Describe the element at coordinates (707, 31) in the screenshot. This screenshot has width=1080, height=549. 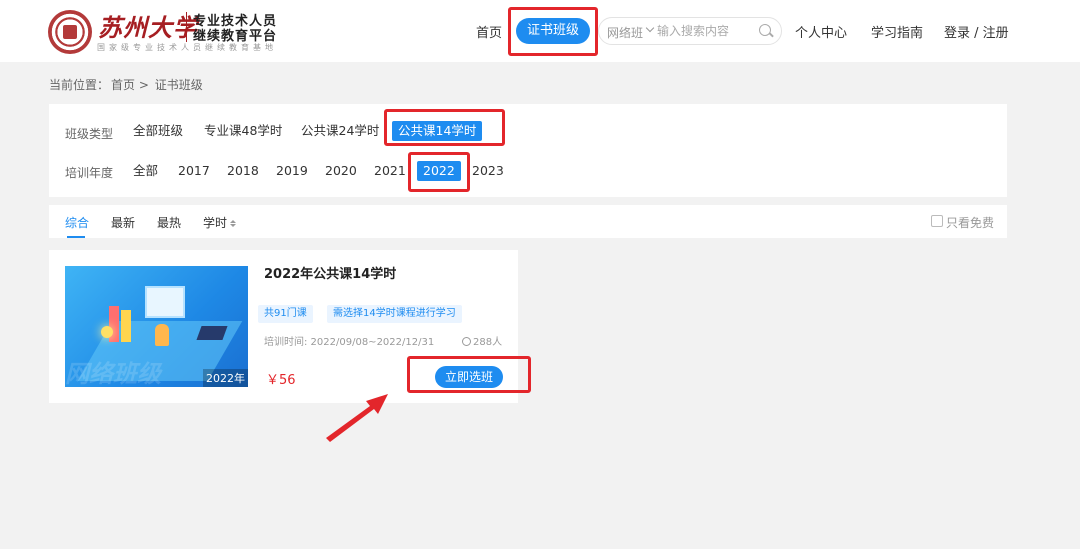
I see `search-input` at that location.